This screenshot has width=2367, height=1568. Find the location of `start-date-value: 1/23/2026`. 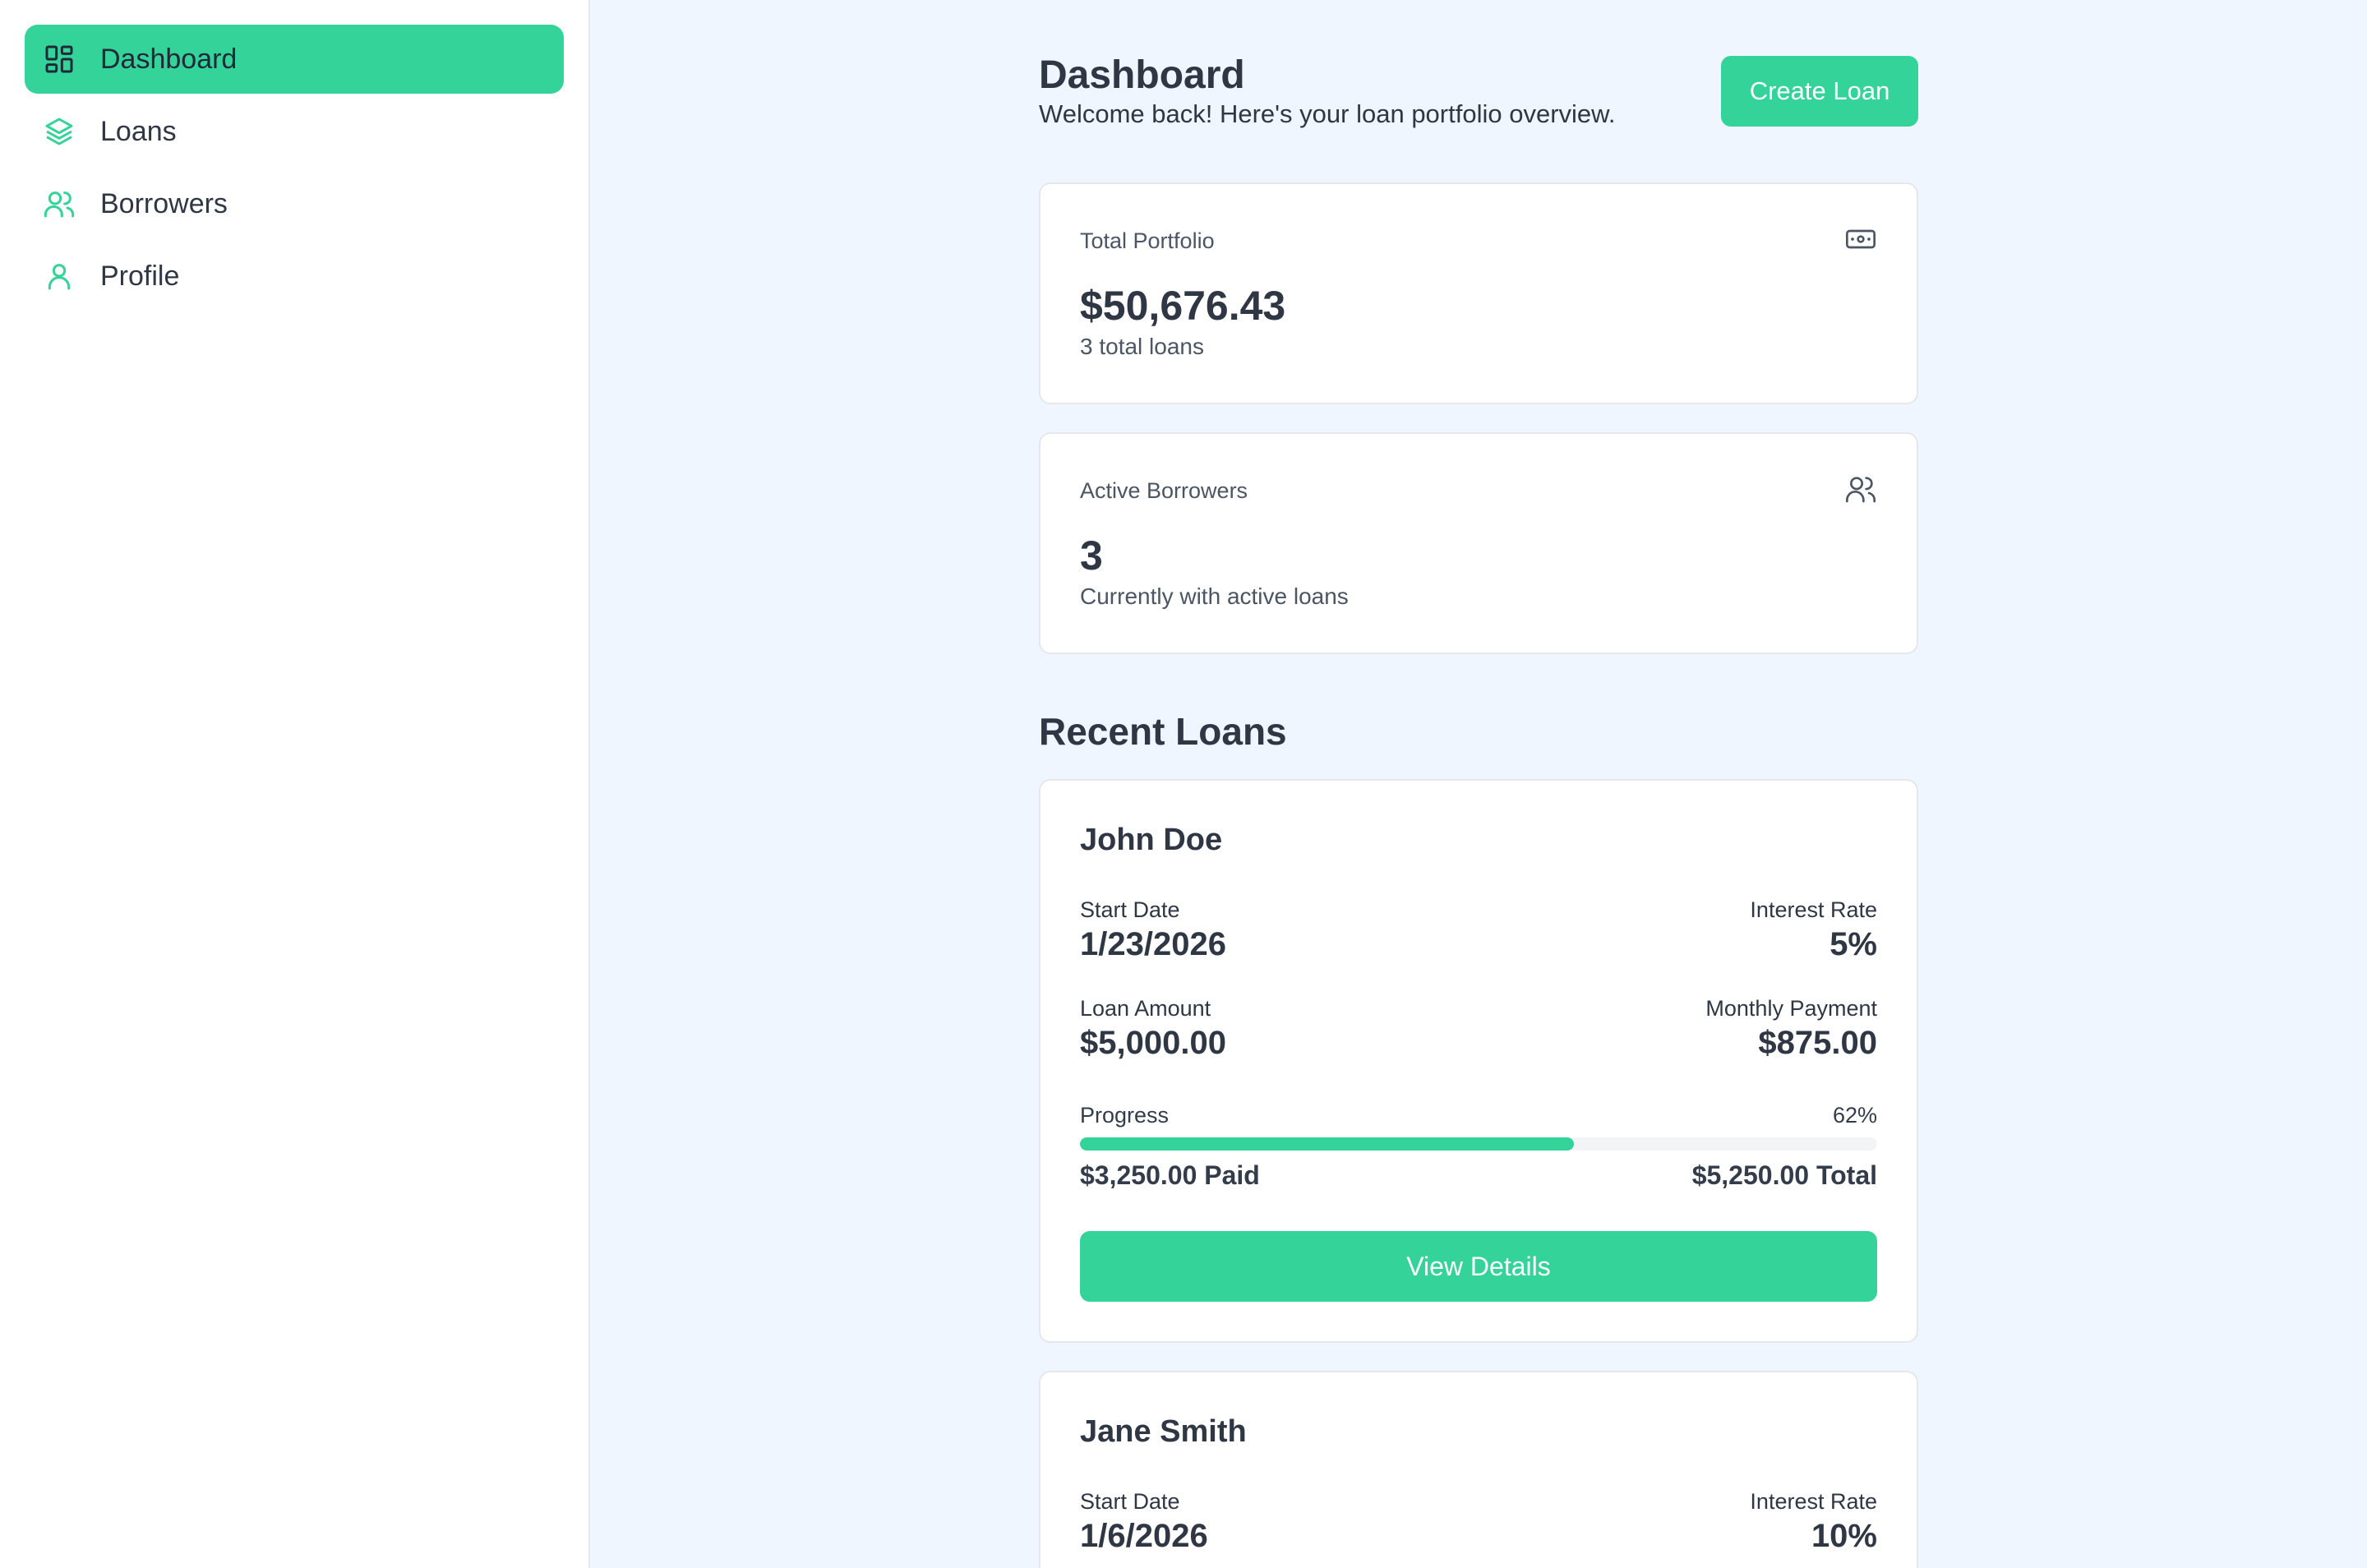

start-date-value: 1/23/2026 is located at coordinates (1153, 944).